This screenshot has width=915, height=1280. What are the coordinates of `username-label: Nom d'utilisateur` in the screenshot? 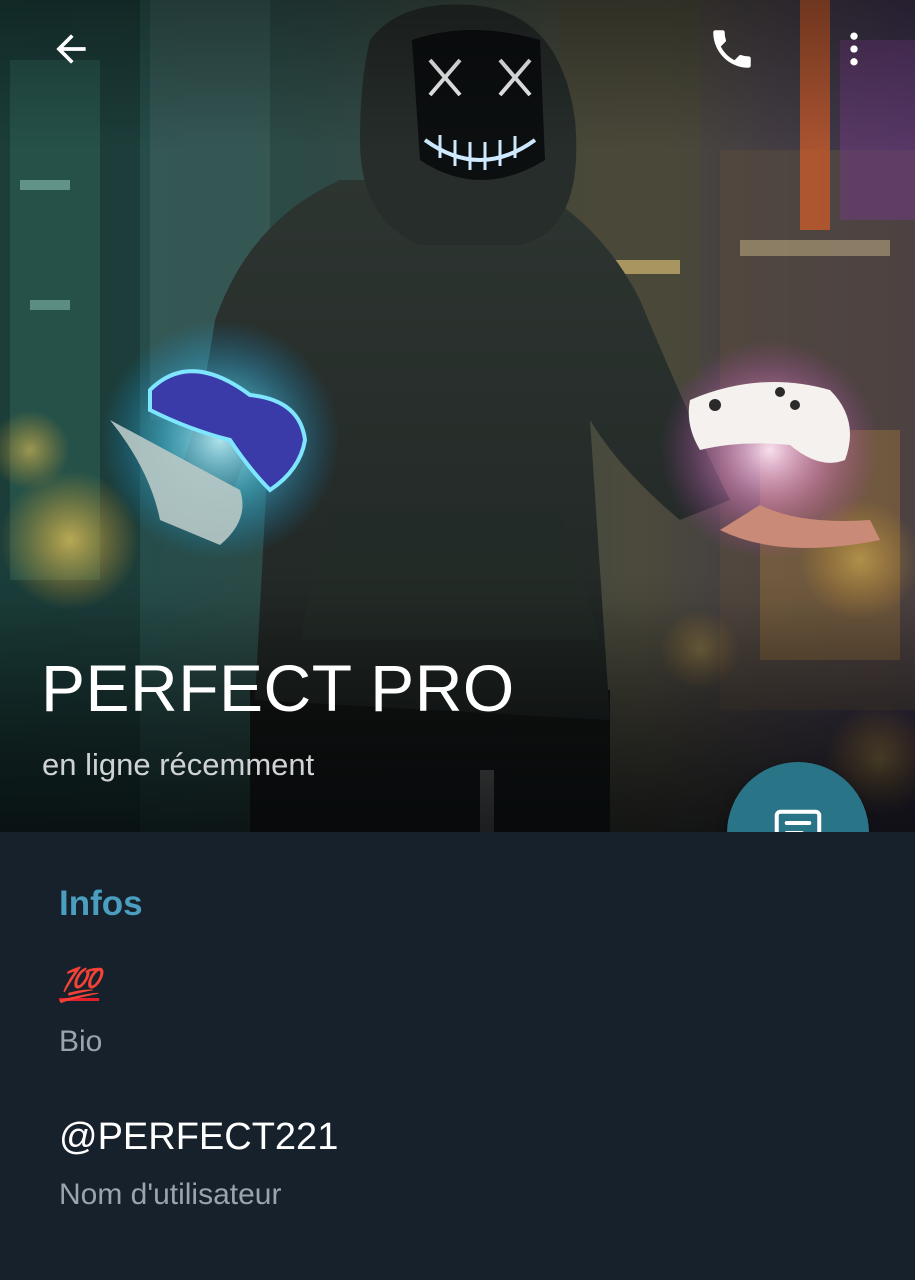 It's located at (170, 1194).